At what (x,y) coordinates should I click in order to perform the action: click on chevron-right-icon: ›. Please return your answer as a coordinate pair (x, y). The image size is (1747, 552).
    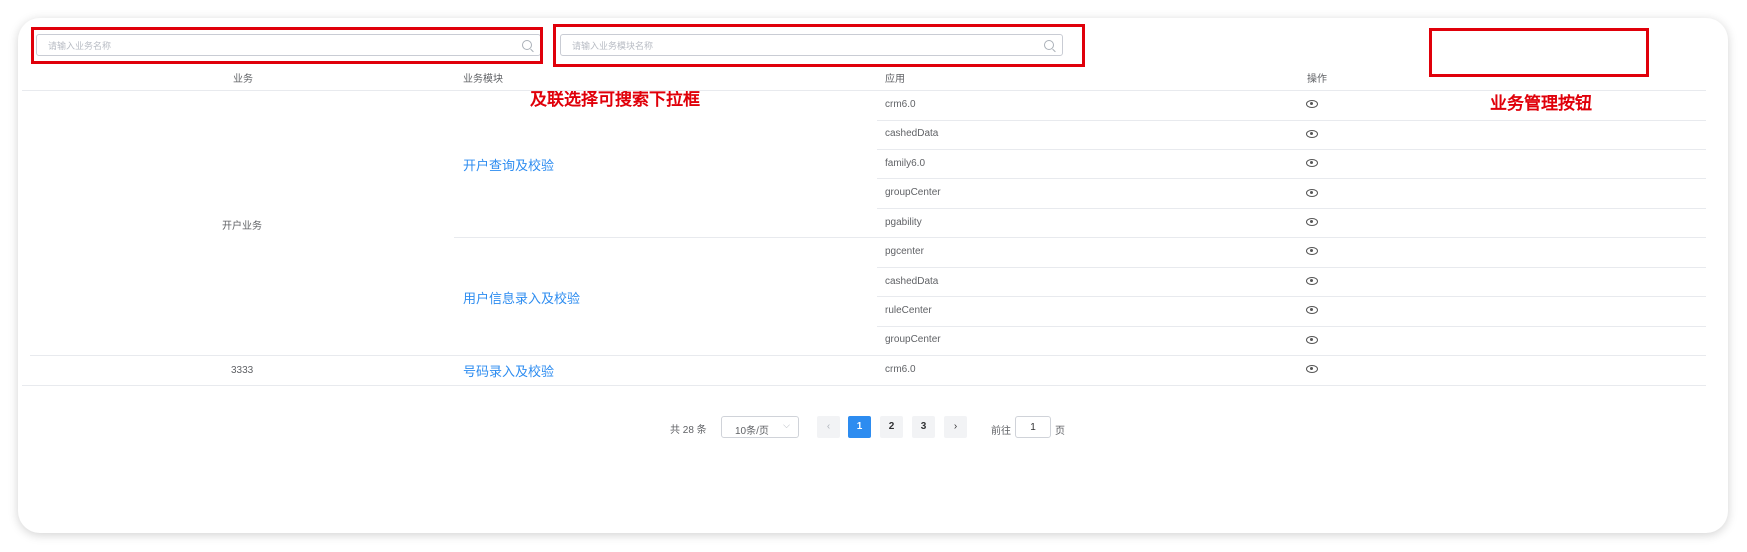
    Looking at the image, I should click on (955, 426).